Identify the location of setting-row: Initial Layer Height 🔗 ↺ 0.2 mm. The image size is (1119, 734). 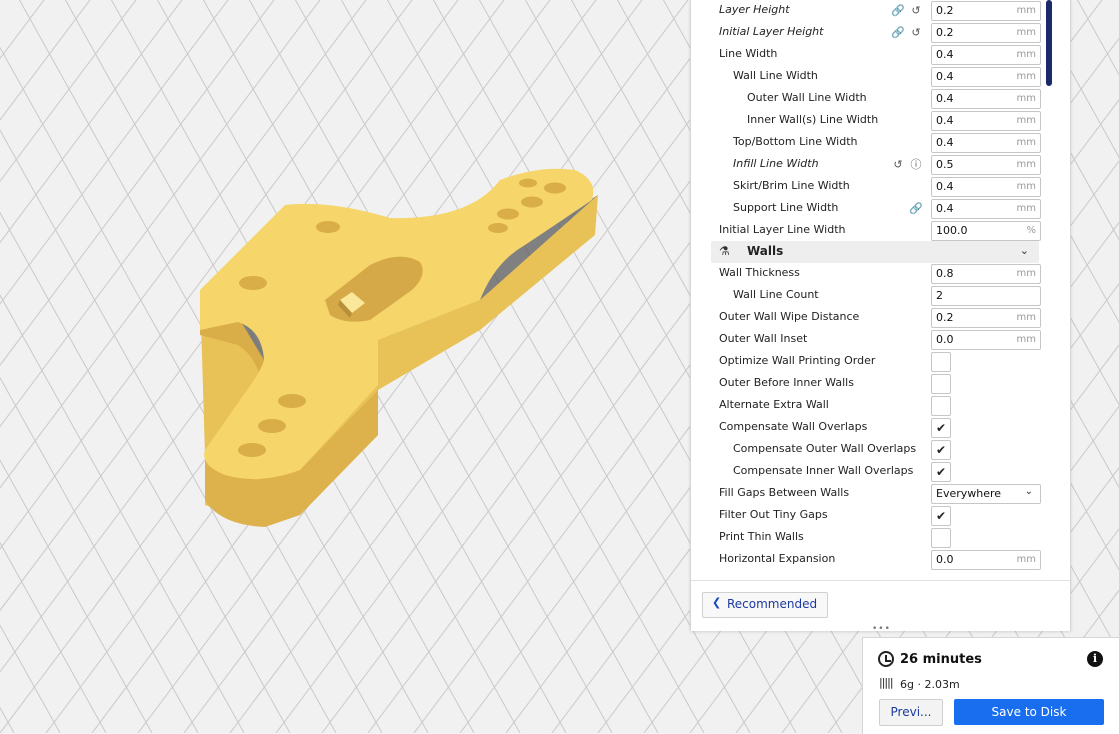
(871, 33).